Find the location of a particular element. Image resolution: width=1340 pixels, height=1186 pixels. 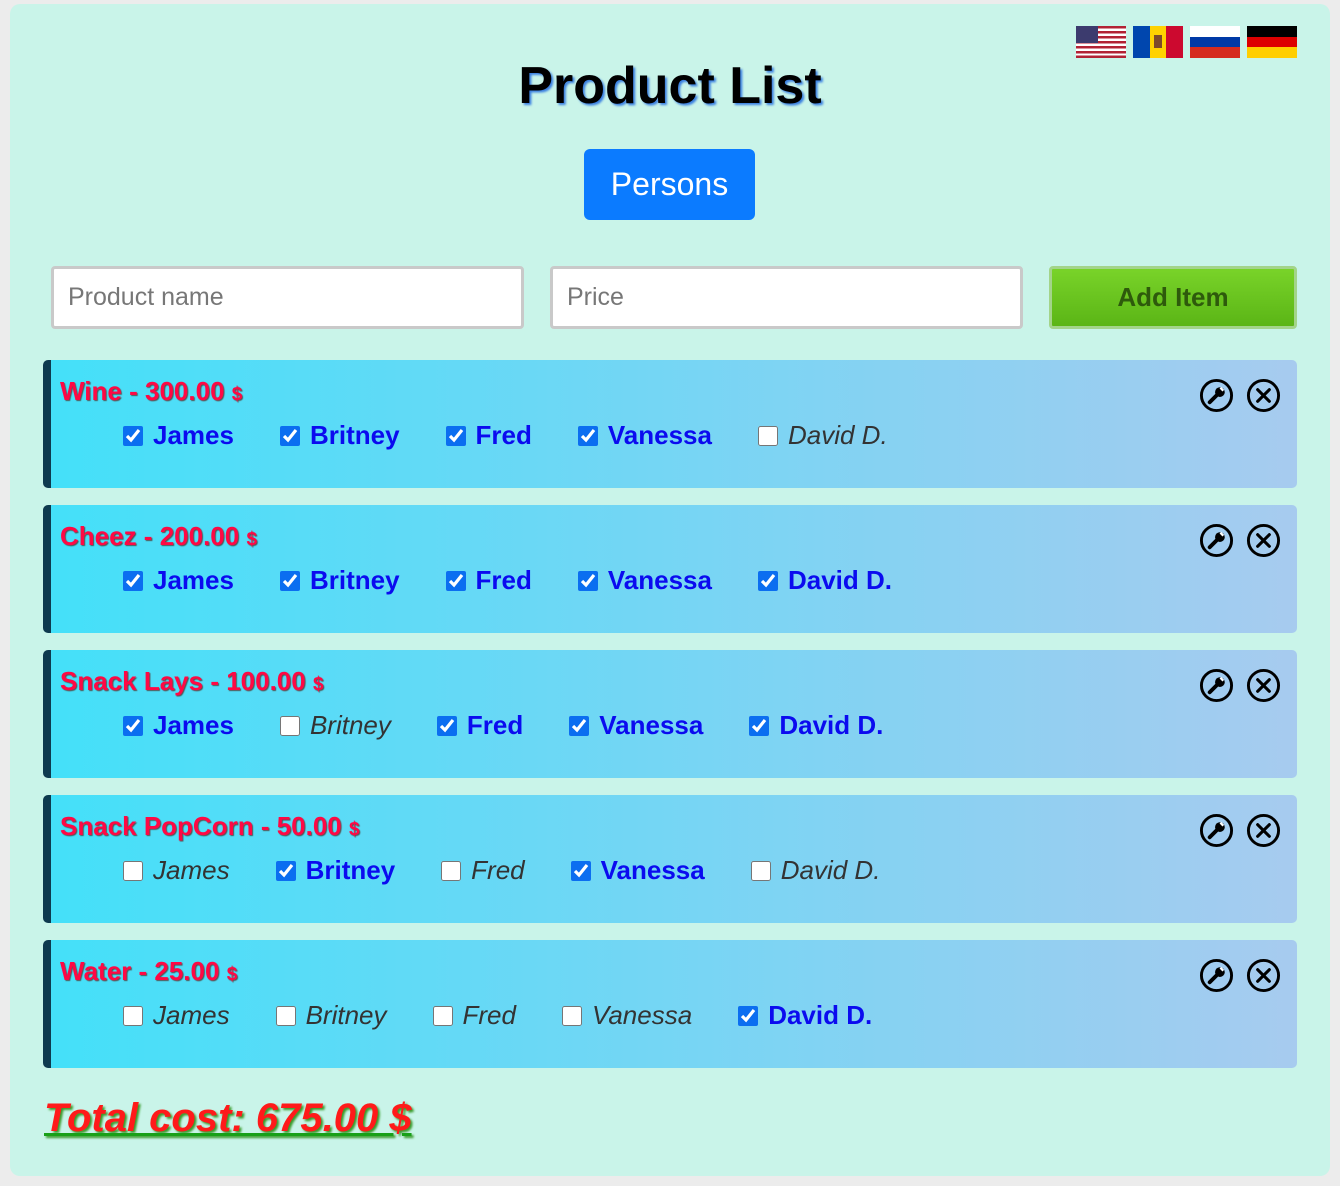

germany-flag-icon is located at coordinates (1272, 42).